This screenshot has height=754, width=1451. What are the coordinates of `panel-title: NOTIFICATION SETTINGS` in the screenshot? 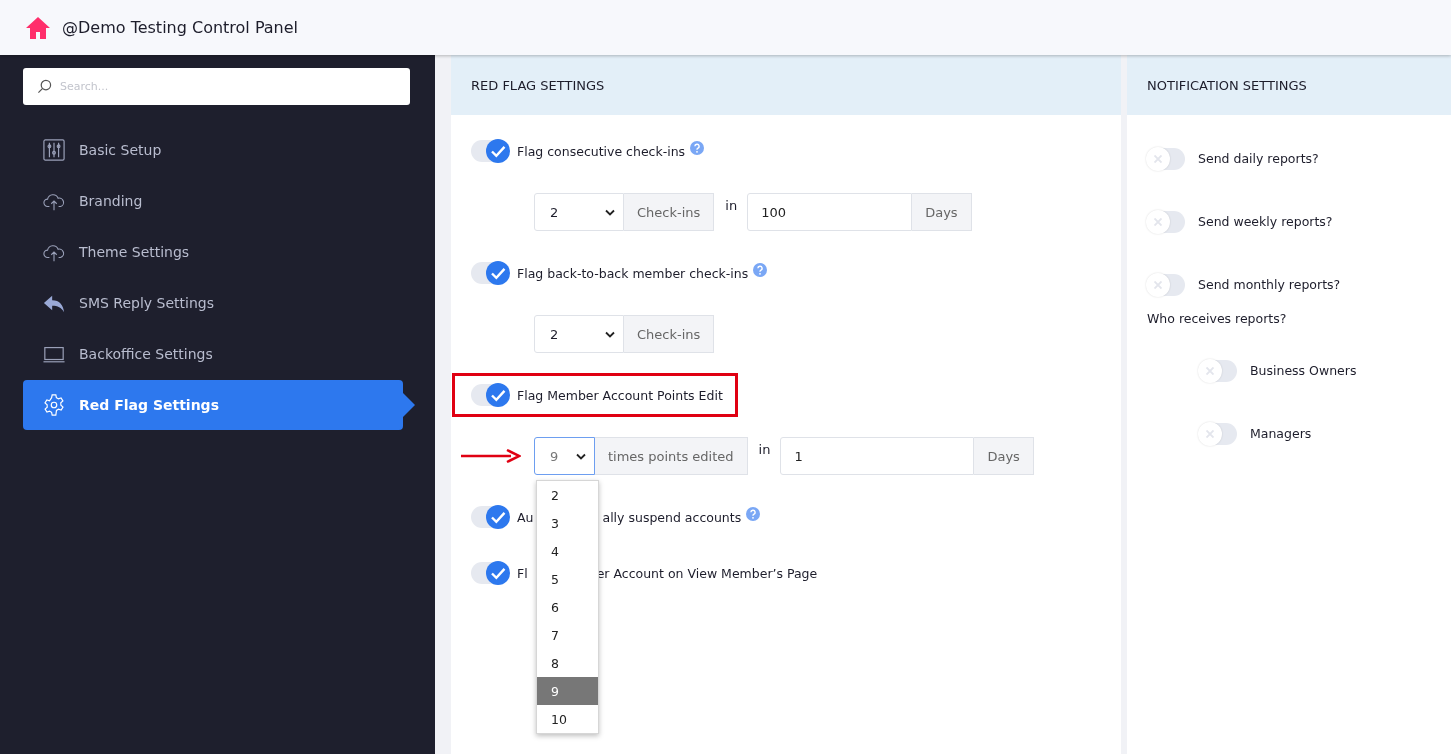 It's located at (1227, 85).